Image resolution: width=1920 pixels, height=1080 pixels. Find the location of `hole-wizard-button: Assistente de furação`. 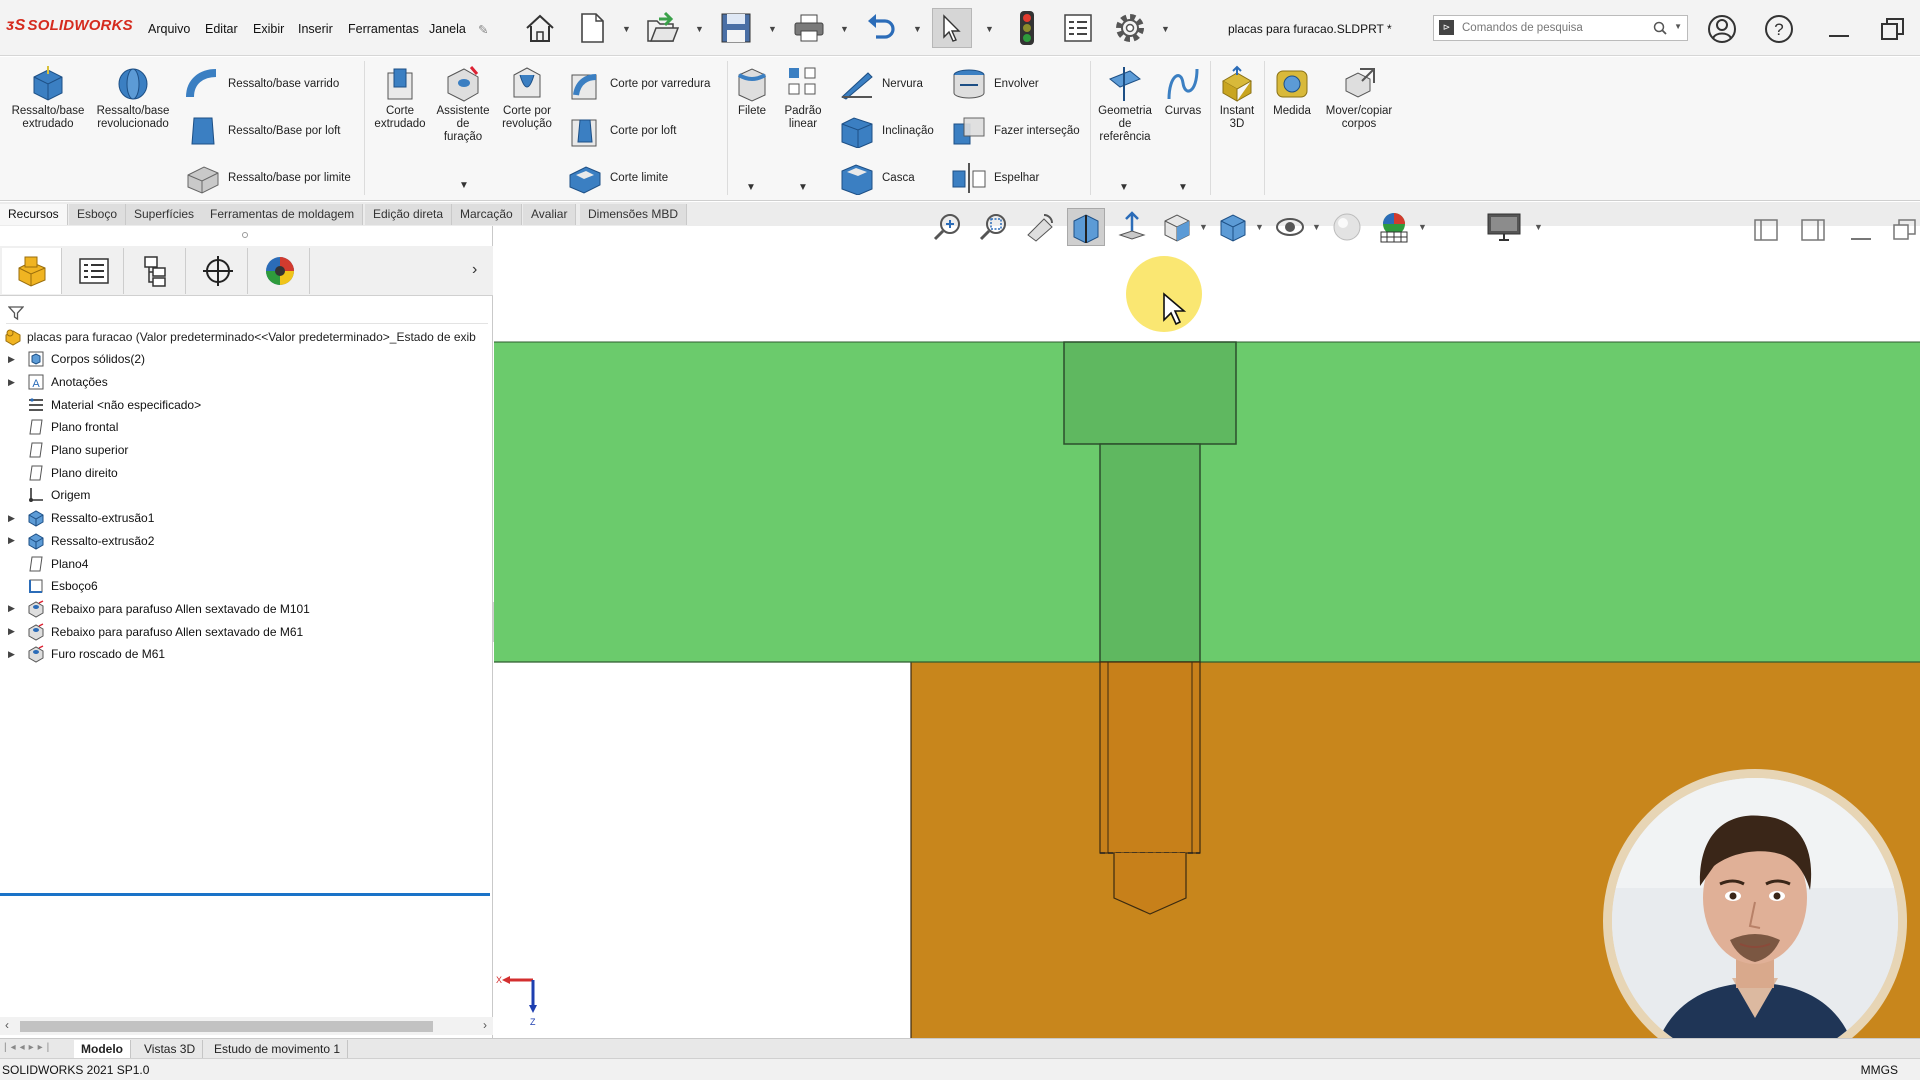

hole-wizard-button: Assistente de furação is located at coordinates (463, 104).